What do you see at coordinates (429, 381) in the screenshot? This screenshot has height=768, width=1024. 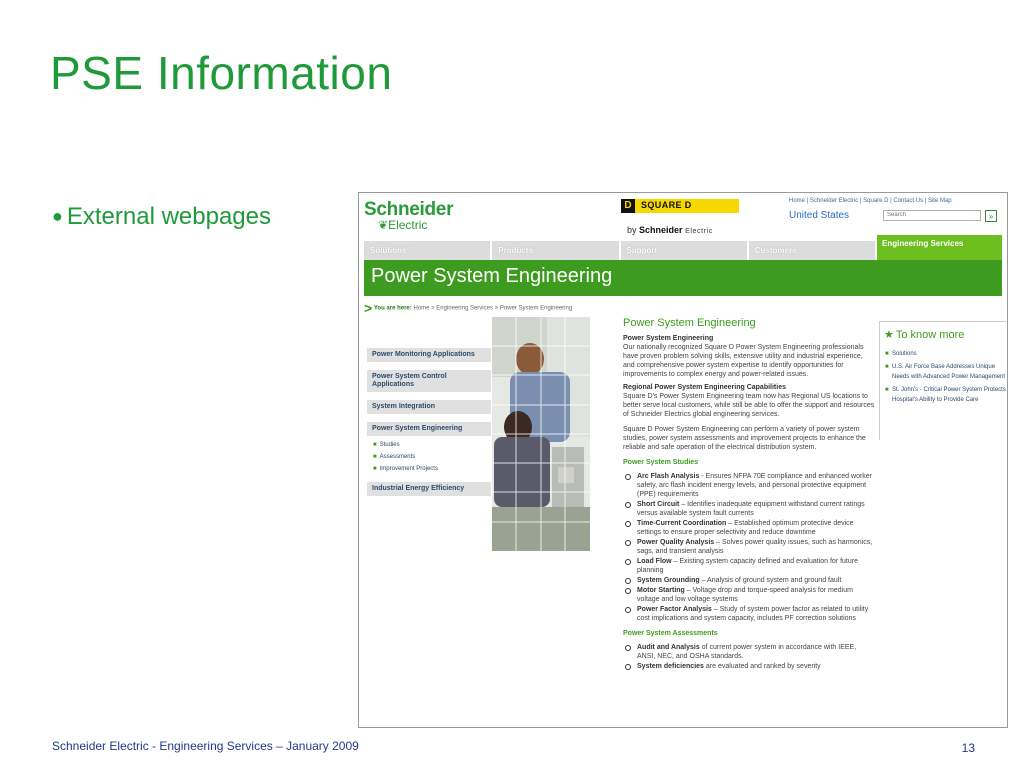 I see `menu-power-system-control: Power System Control Applications` at bounding box center [429, 381].